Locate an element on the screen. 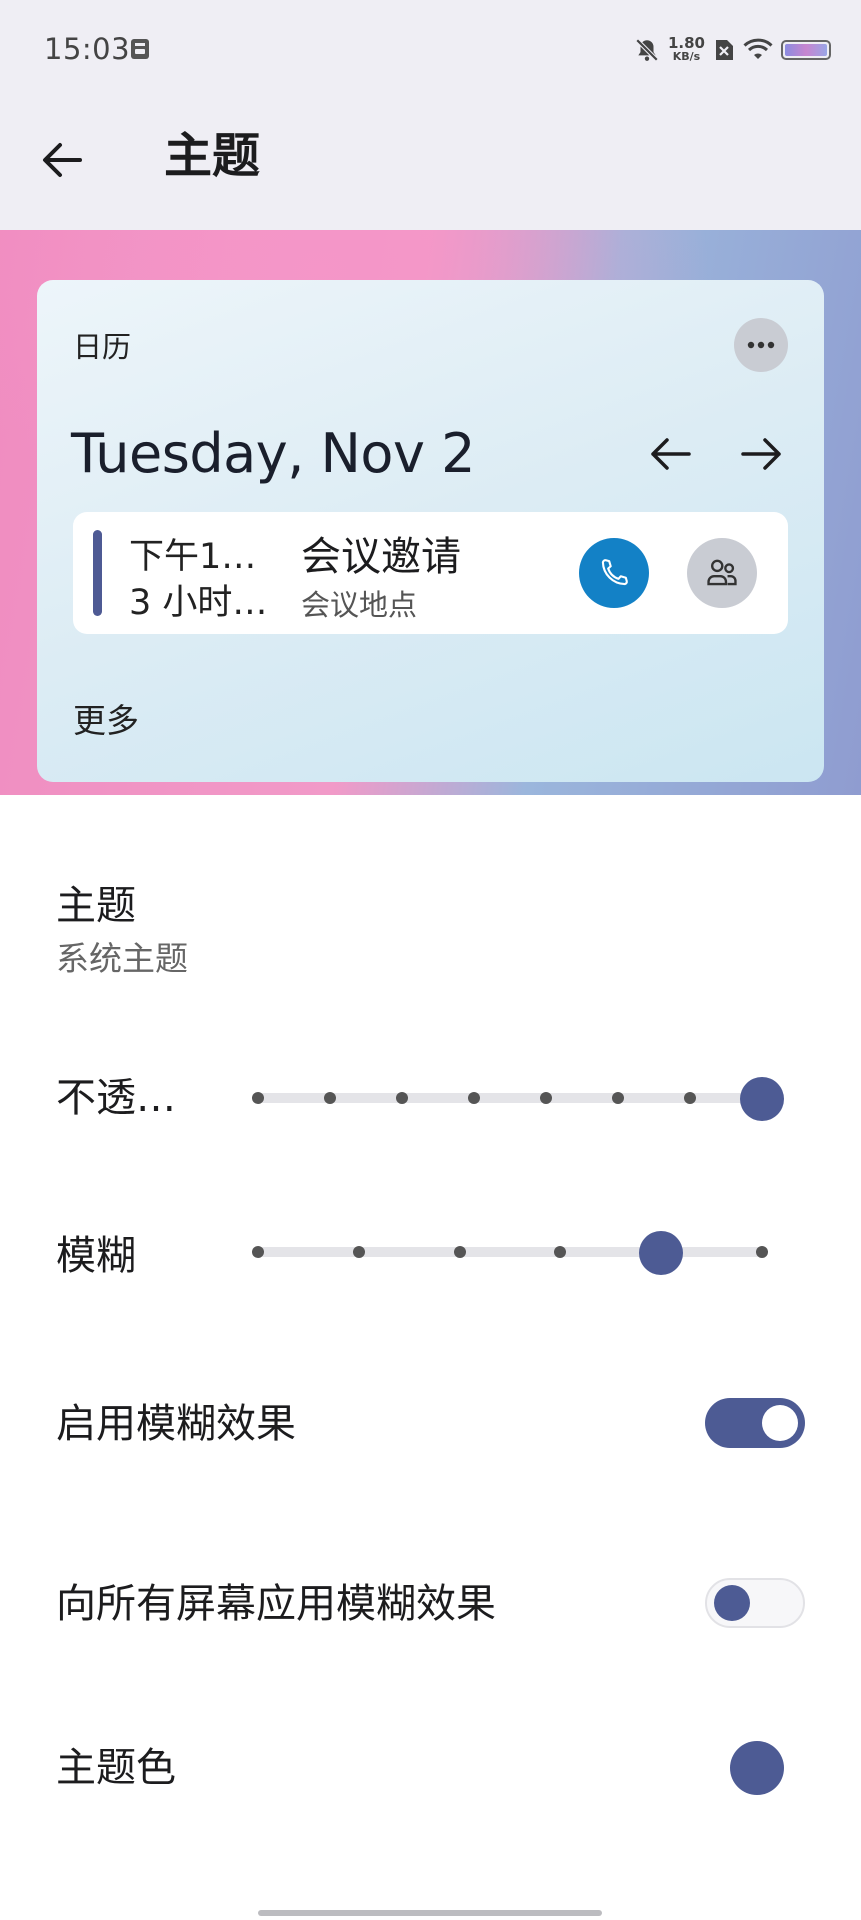  status-time: 15:03 is located at coordinates (87, 49).